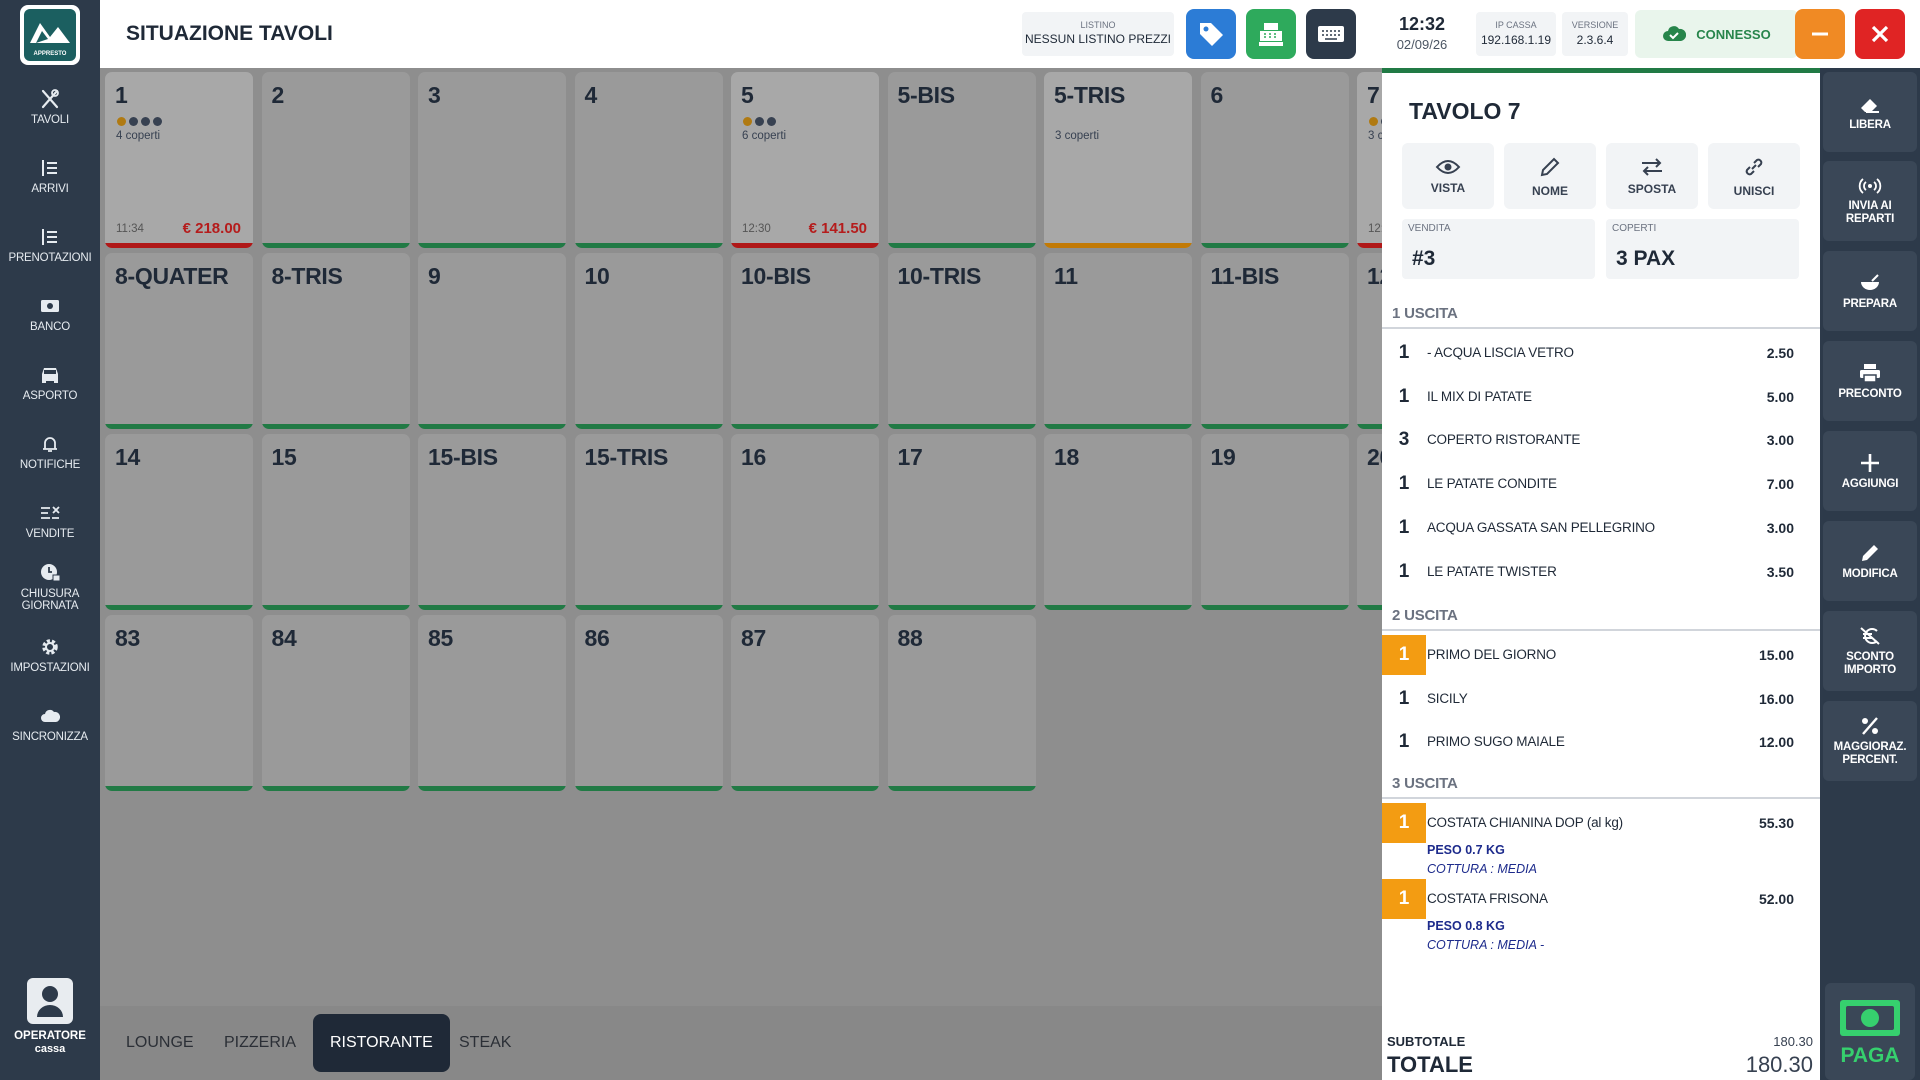  Describe the element at coordinates (50, 255) in the screenshot. I see `sidebar-item-prenotazioni: Prenotazioni` at that location.